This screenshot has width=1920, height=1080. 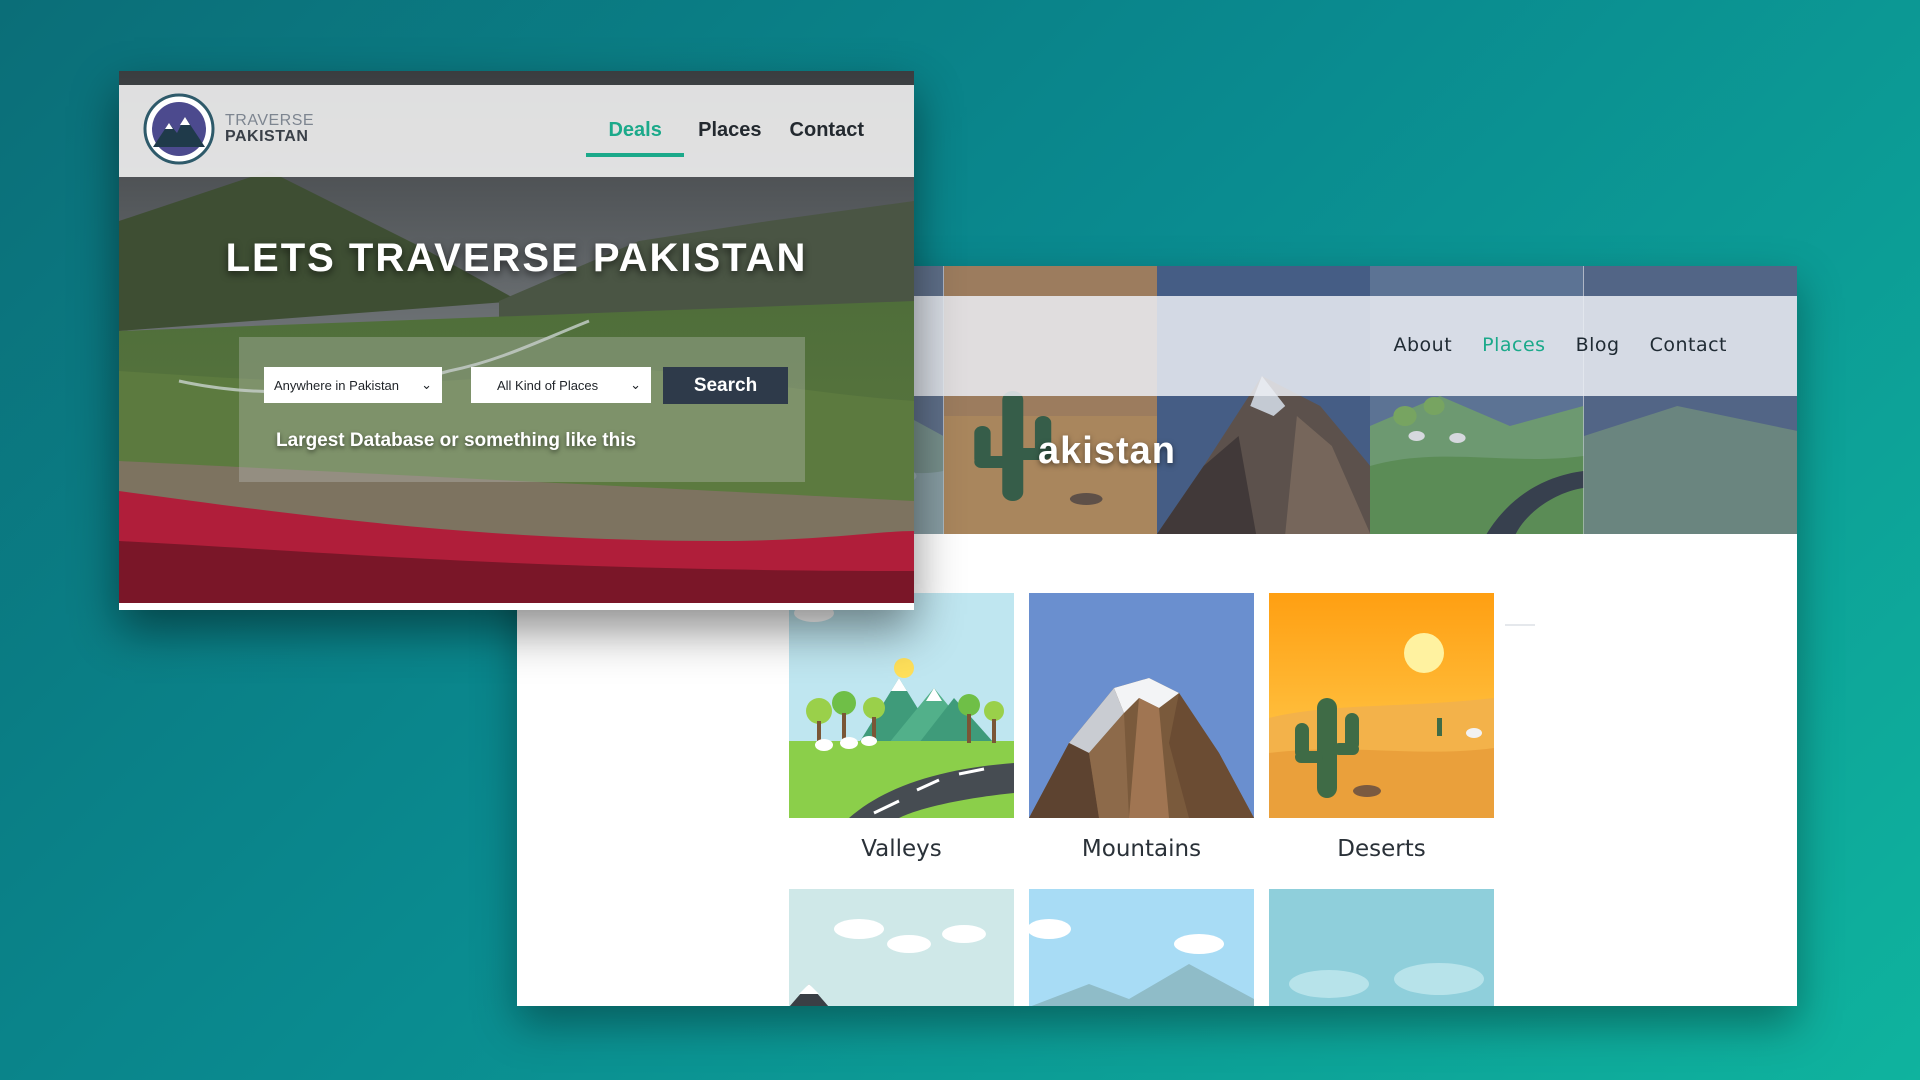 I want to click on category-label: Deserts, so click(x=1381, y=849).